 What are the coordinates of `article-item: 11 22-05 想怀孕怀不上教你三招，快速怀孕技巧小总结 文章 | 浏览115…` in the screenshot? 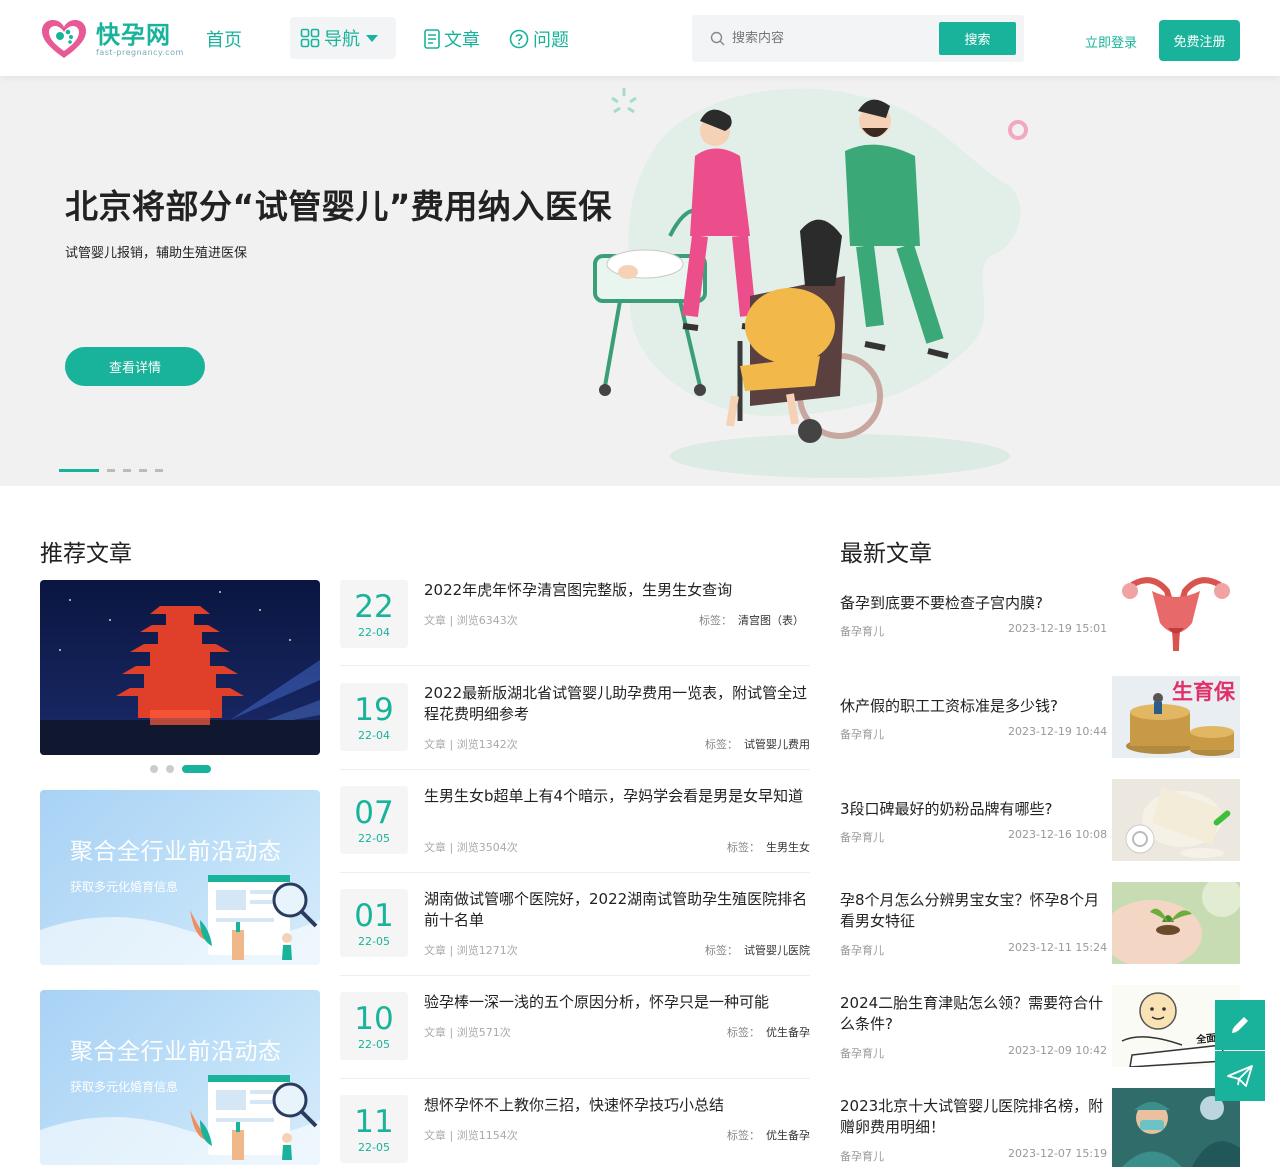 It's located at (575, 1131).